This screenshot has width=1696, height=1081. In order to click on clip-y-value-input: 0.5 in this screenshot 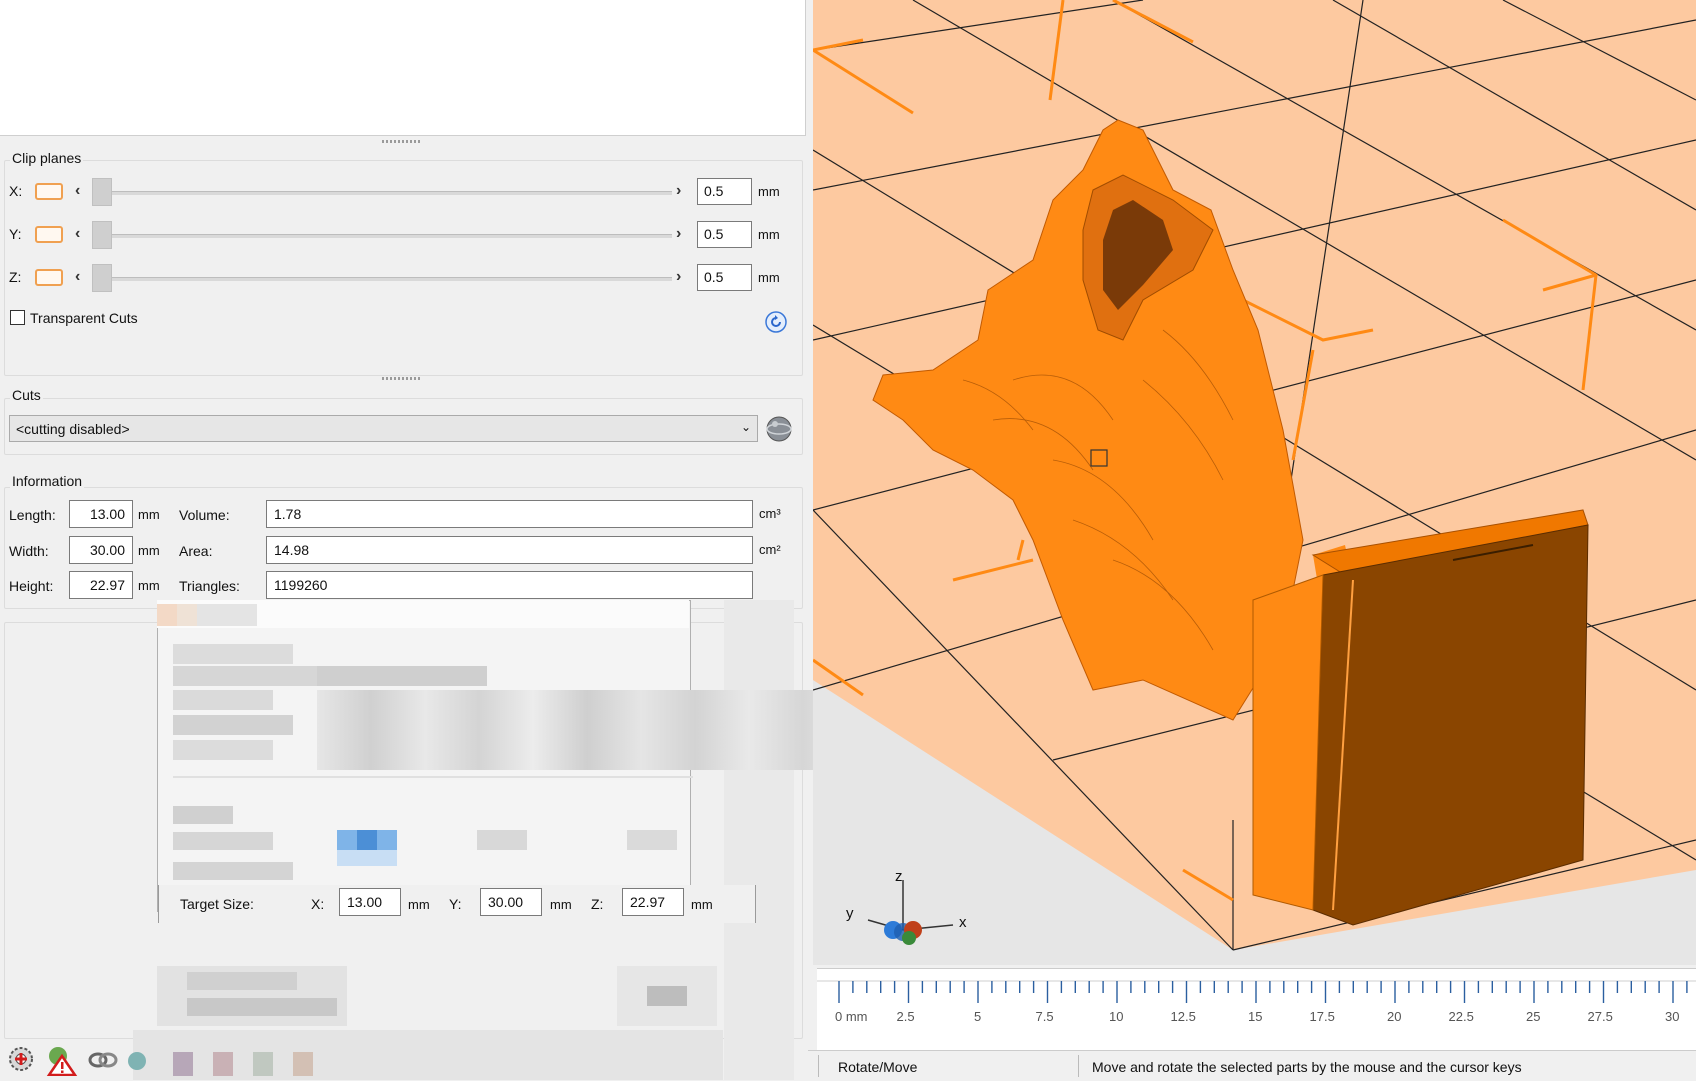, I will do `click(724, 234)`.